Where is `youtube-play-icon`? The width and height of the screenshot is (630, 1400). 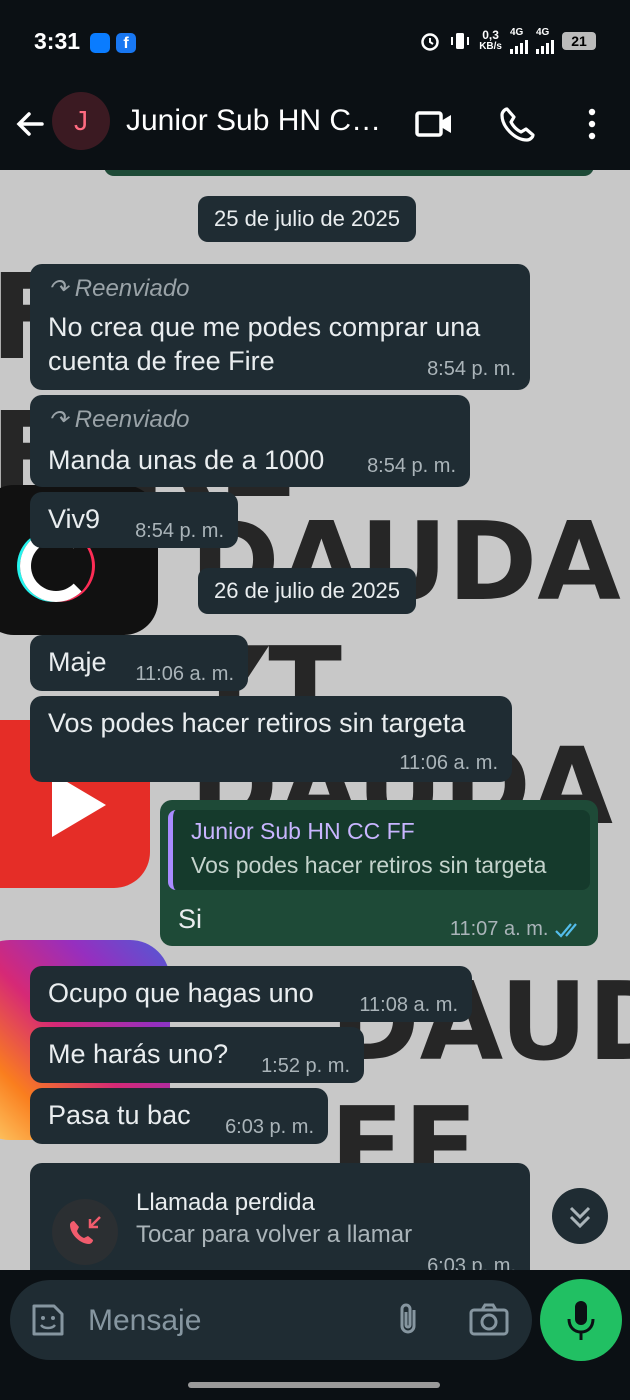
youtube-play-icon is located at coordinates (79, 805).